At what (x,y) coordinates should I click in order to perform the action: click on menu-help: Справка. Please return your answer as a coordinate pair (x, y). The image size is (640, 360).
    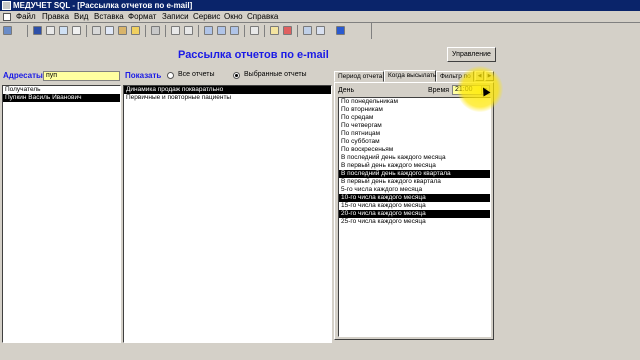
    Looking at the image, I should click on (262, 17).